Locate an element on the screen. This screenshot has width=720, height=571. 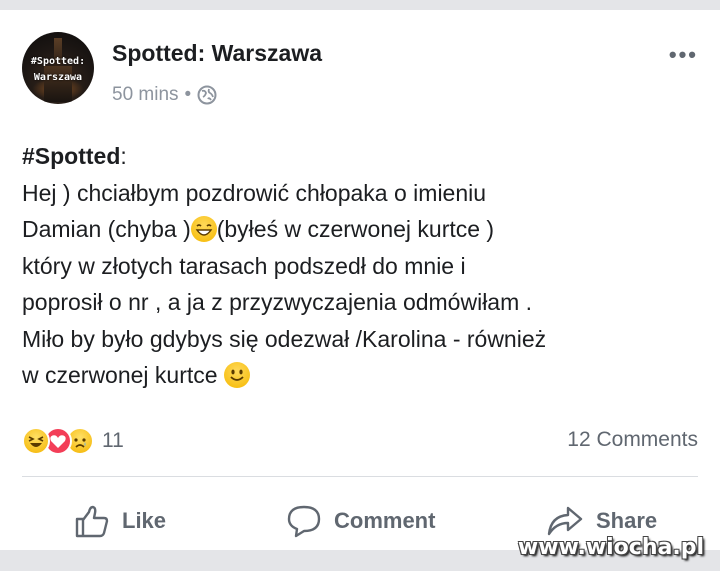
reaction-count: 11 is located at coordinates (113, 441).